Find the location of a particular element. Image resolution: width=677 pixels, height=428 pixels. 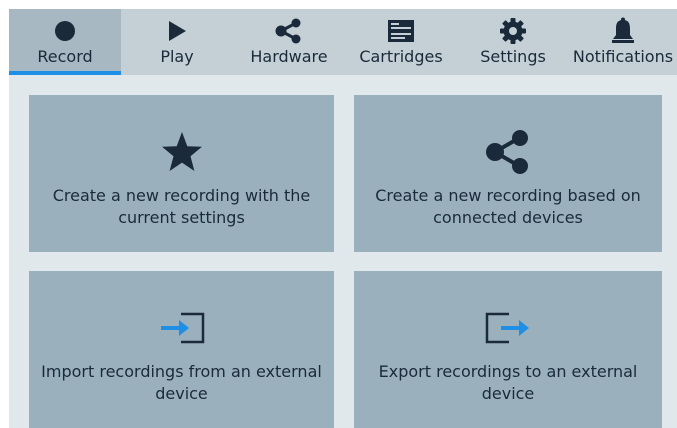

record-icon is located at coordinates (65, 31).